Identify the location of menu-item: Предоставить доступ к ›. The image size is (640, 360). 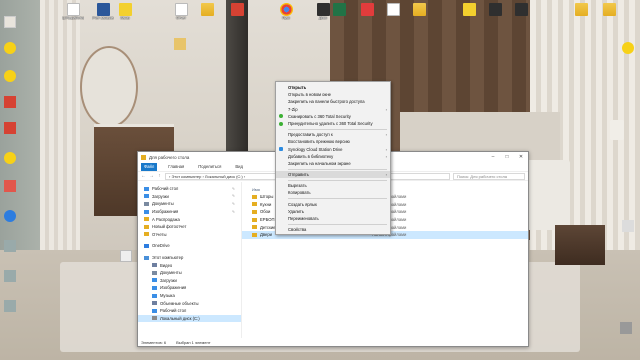
(333, 134).